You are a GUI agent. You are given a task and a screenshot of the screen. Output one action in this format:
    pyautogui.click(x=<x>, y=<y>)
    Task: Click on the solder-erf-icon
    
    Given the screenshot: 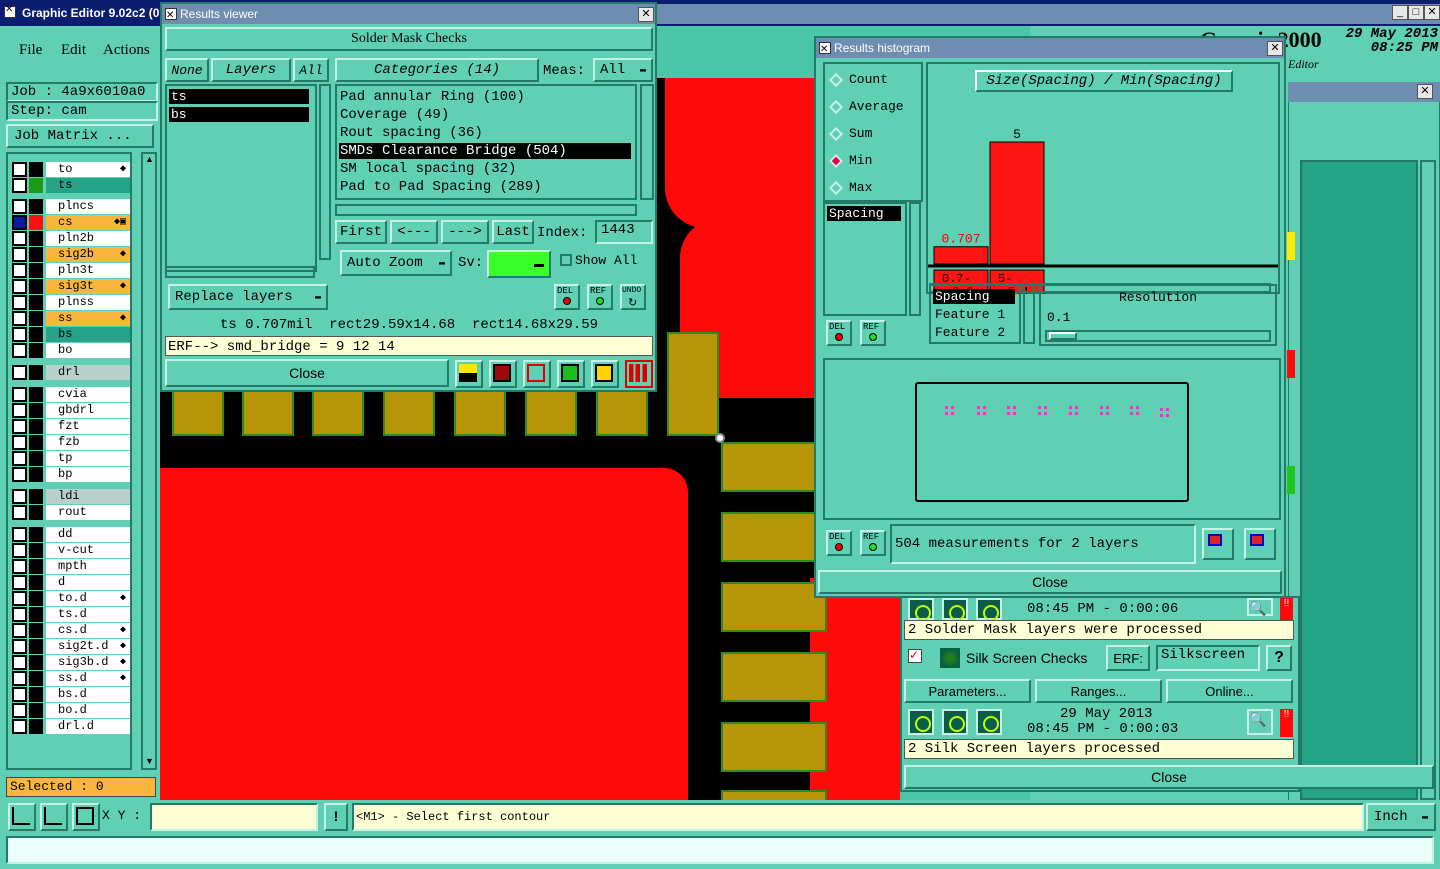 What is the action you would take?
    pyautogui.click(x=989, y=609)
    